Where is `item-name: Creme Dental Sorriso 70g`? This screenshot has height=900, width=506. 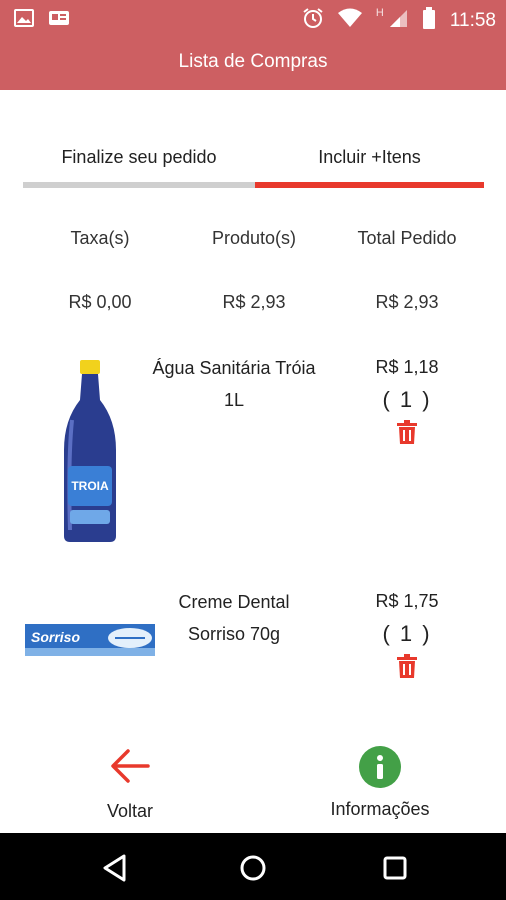 item-name: Creme Dental Sorriso 70g is located at coordinates (234, 618).